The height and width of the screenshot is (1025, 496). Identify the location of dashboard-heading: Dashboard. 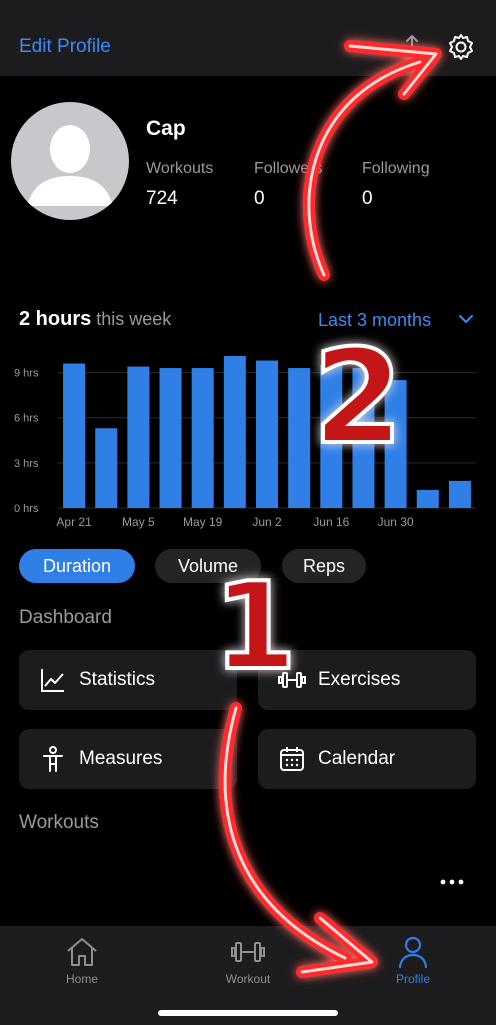
(65, 617).